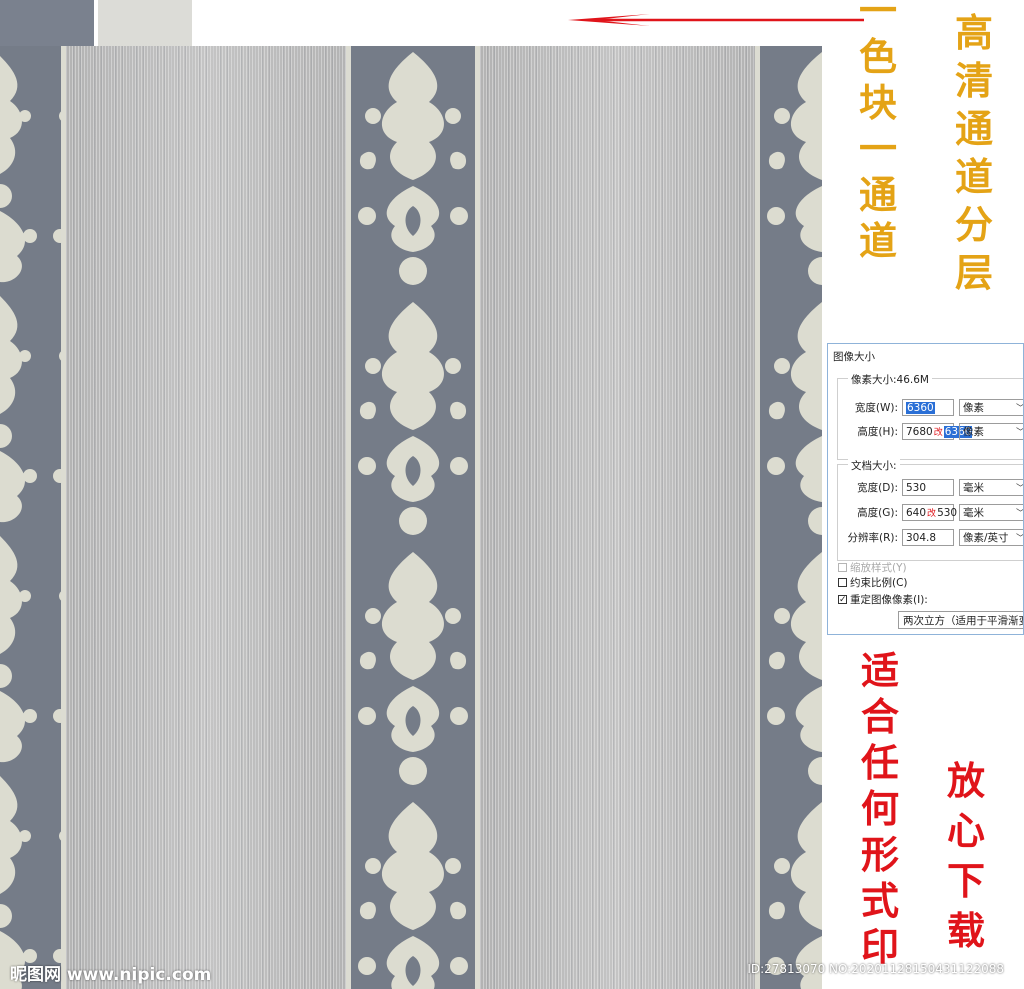 This screenshot has height=989, width=1024. I want to click on pixel-dimensions-group: 像素大小:46.6M, so click(930, 416).